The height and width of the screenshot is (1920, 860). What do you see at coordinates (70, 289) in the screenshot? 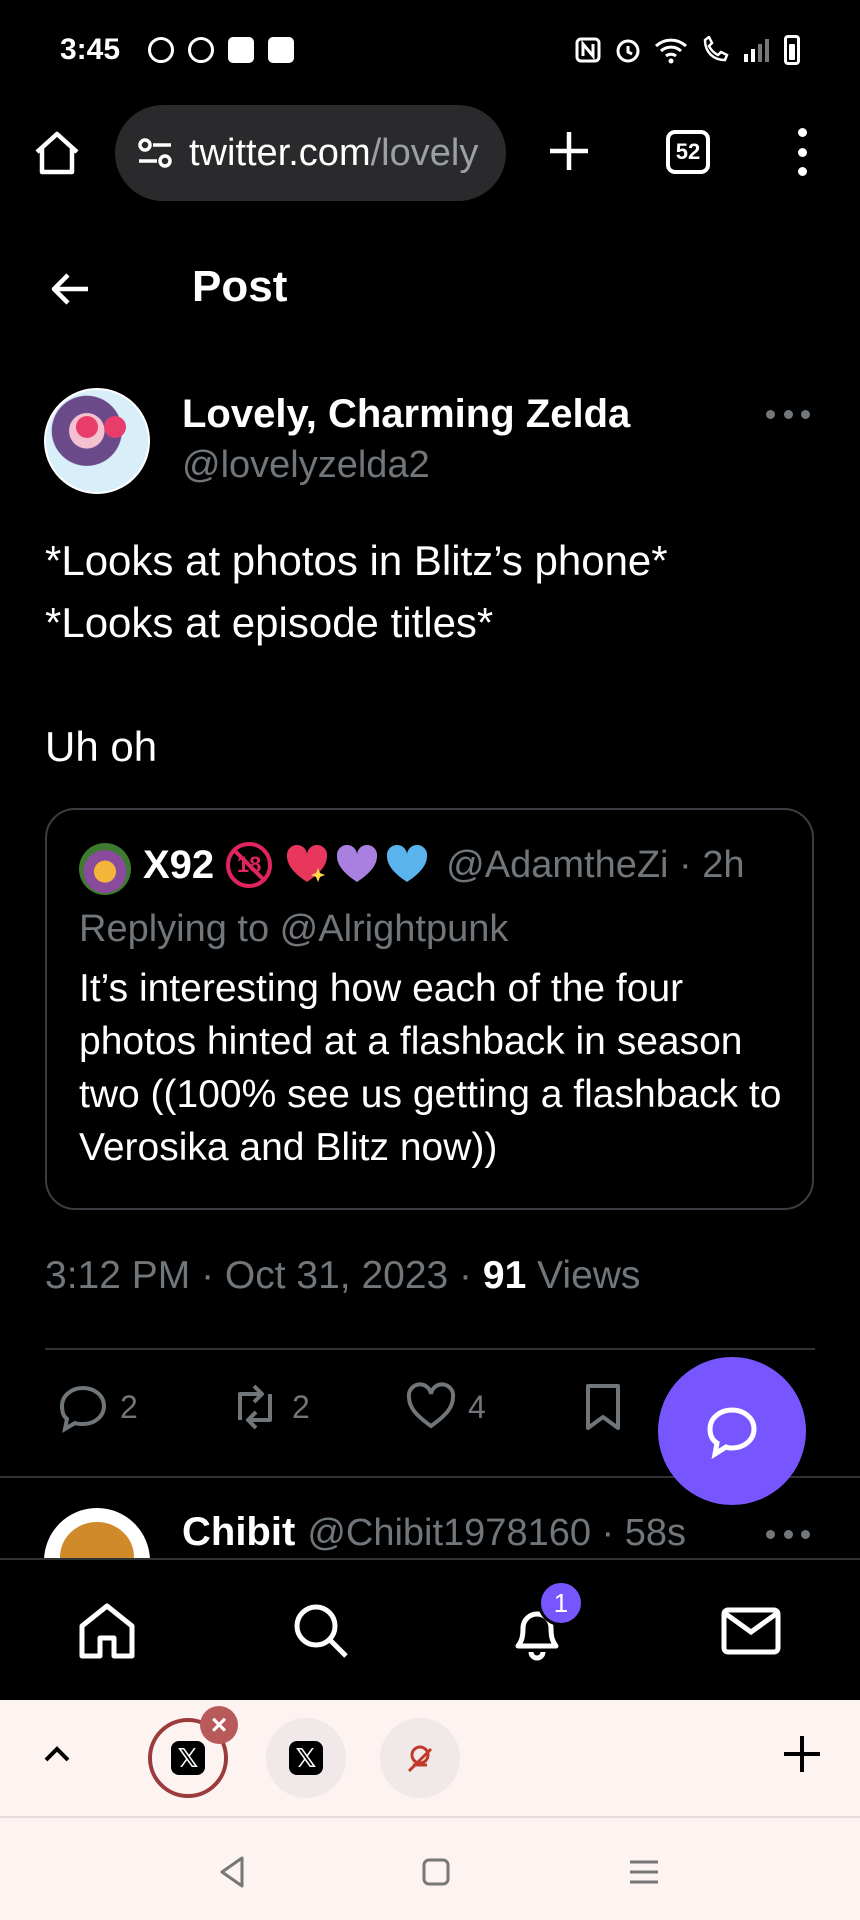
I see `back-arrow-icon` at bounding box center [70, 289].